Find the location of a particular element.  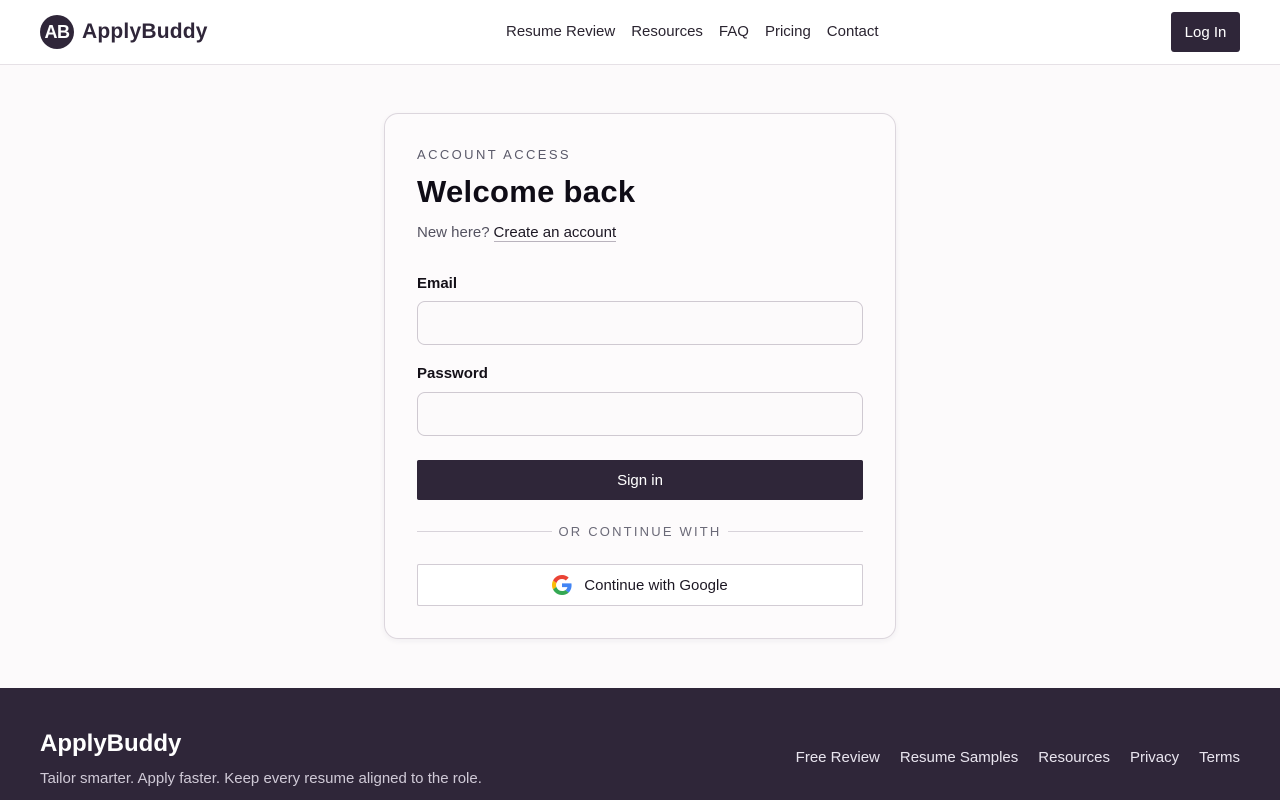

nav-link-resume-review: Resume Review is located at coordinates (560, 32).